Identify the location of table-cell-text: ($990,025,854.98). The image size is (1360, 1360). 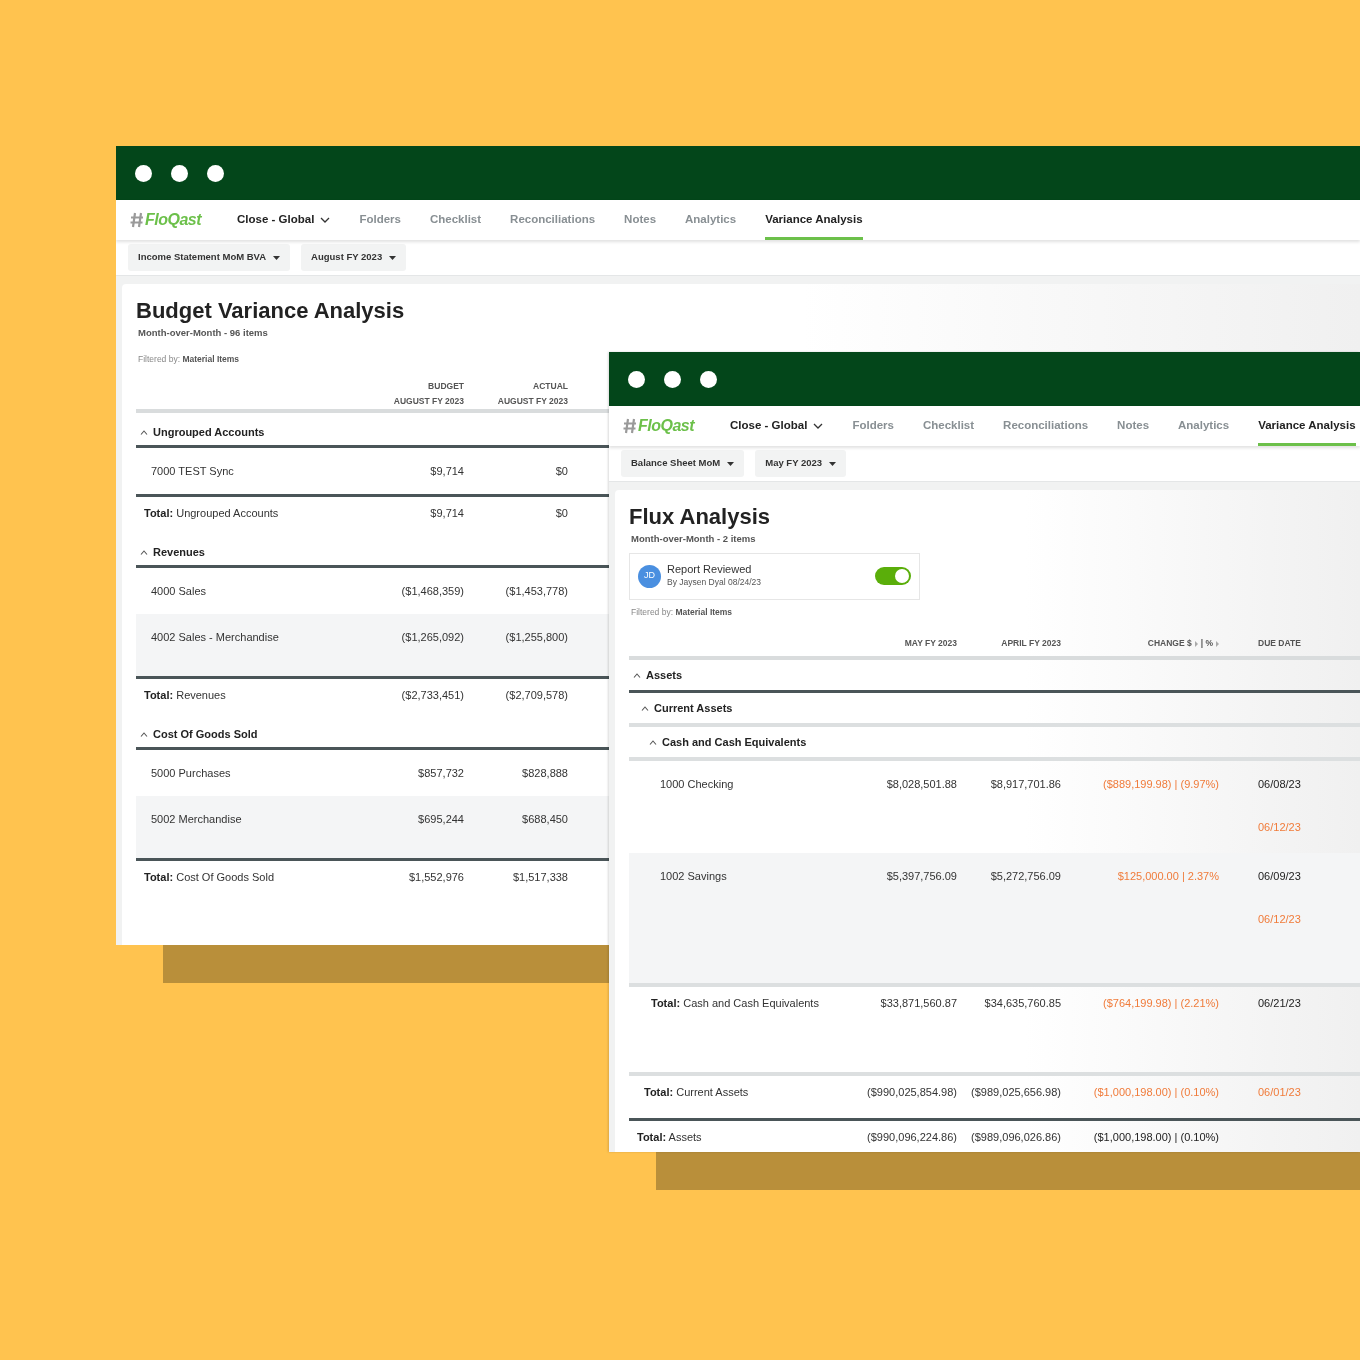
(911, 1093).